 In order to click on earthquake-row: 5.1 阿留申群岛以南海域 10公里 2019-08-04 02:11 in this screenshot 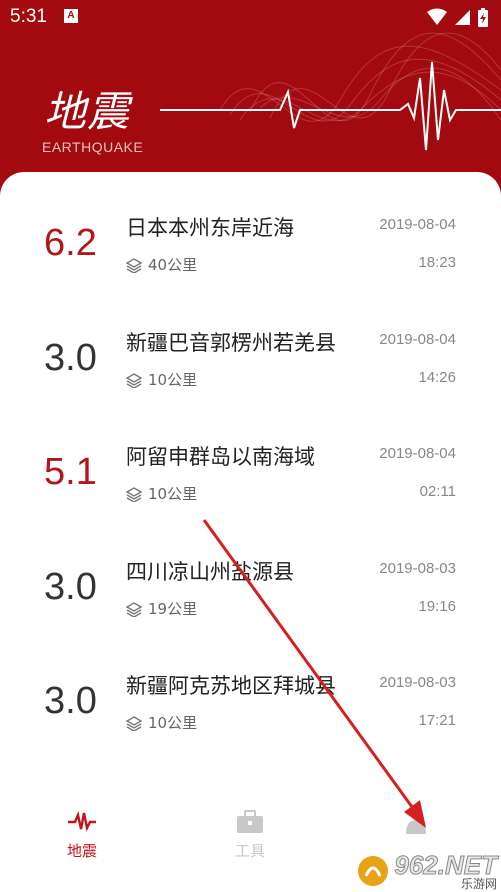, I will do `click(250, 458)`.